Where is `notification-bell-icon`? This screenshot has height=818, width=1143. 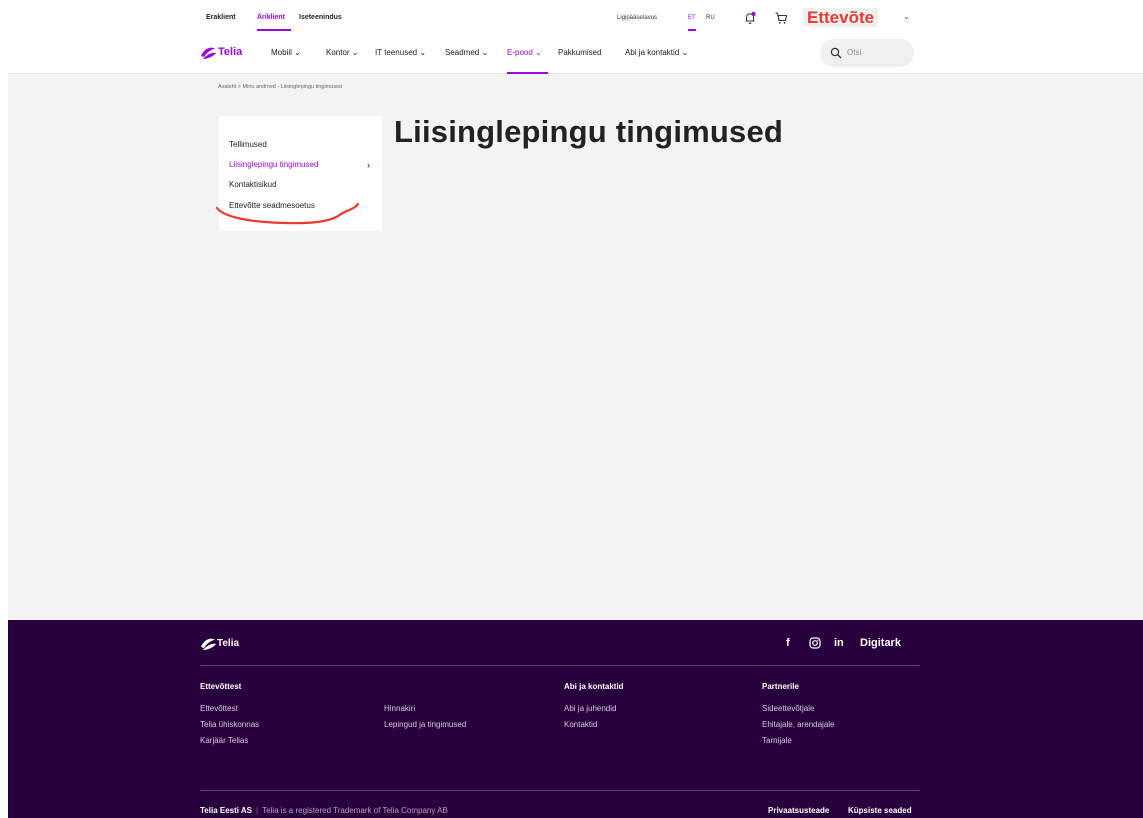 notification-bell-icon is located at coordinates (750, 18).